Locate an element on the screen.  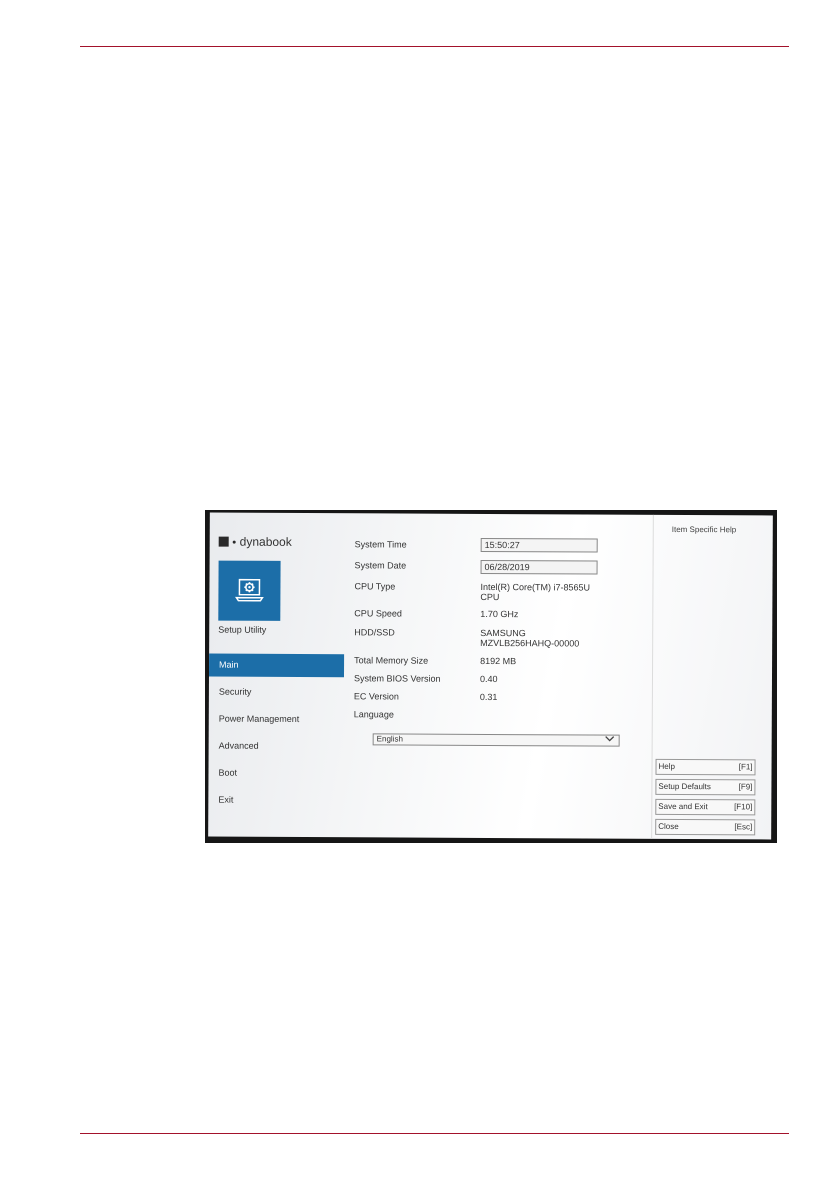
total-memory-label: Total Memory Size is located at coordinates (391, 660).